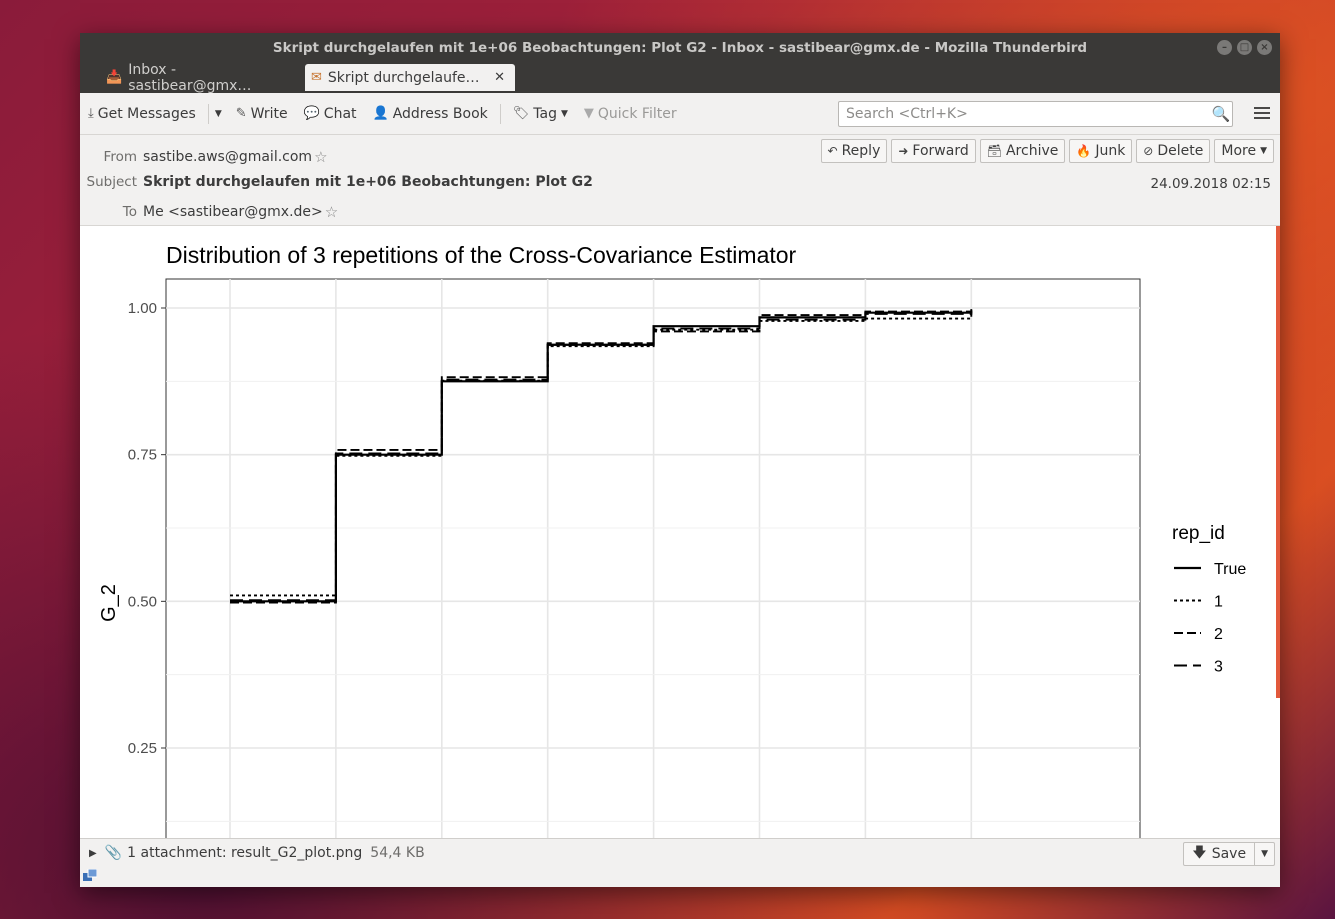 The width and height of the screenshot is (1335, 919). I want to click on chat-button: 💬 Chat, so click(330, 114).